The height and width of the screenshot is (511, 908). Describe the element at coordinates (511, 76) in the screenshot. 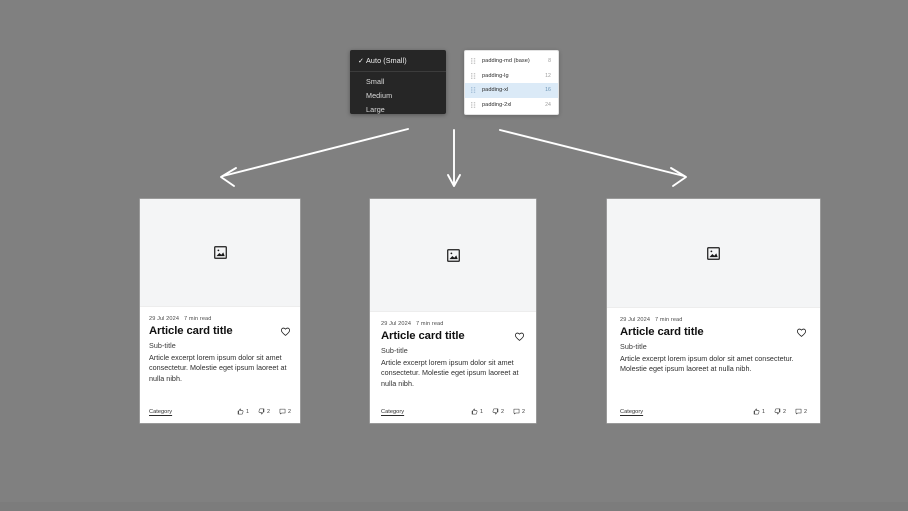

I see `token-row-padding-lg: padding-lg 12` at that location.